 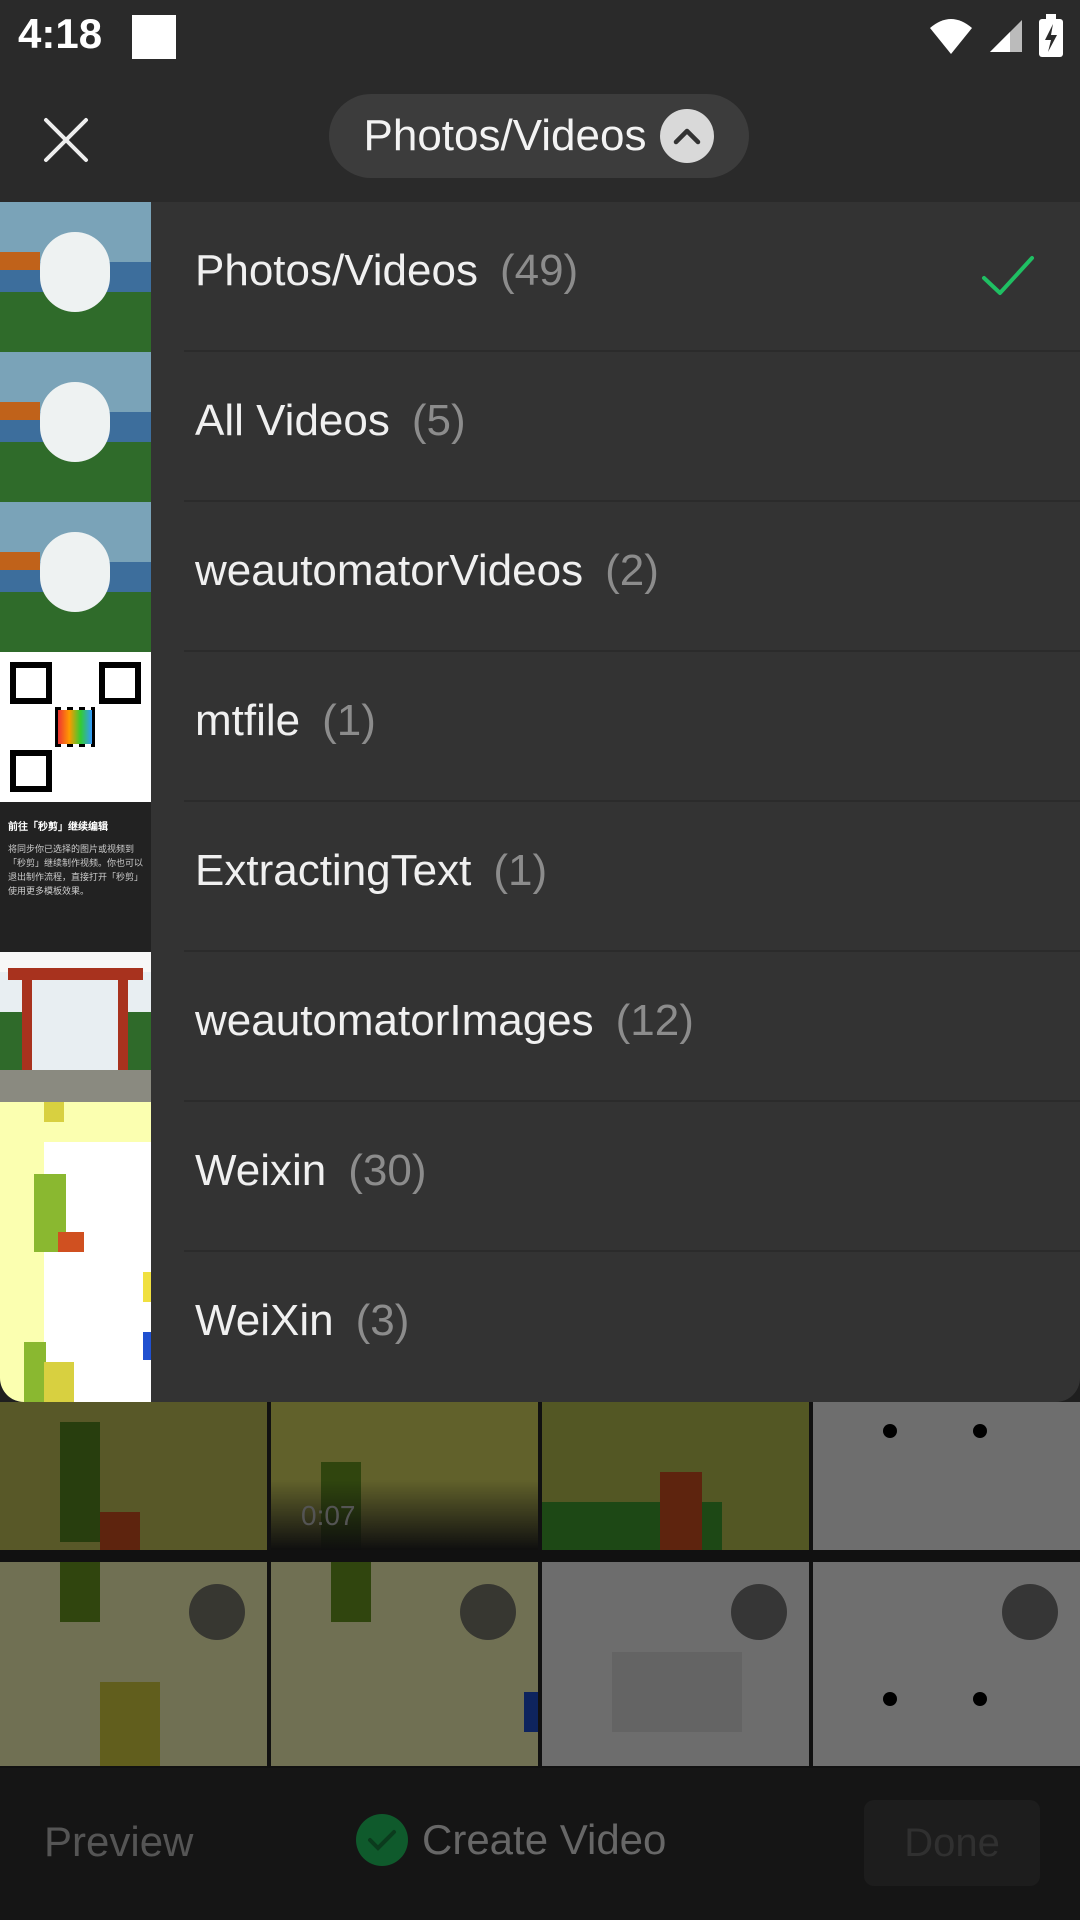 What do you see at coordinates (1051, 35) in the screenshot?
I see `battery-charging-icon` at bounding box center [1051, 35].